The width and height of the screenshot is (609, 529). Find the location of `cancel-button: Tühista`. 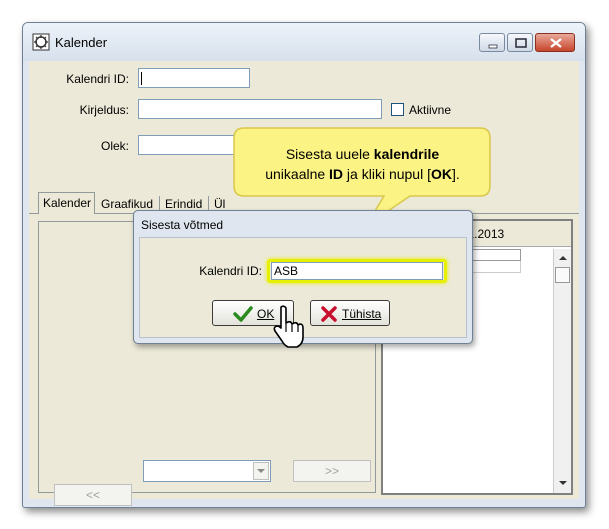

cancel-button: Tühista is located at coordinates (350, 313).